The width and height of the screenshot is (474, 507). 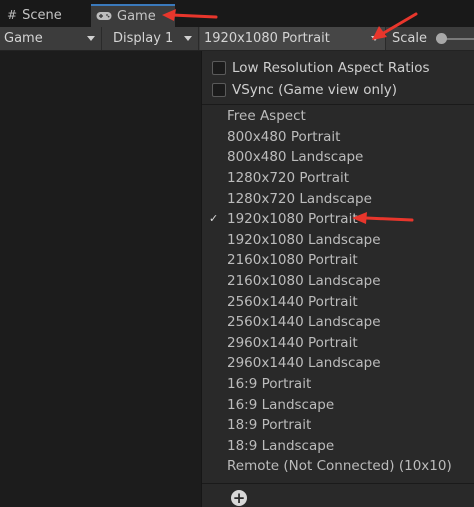 What do you see at coordinates (288, 178) in the screenshot?
I see `menu-item-label: 1280x720 Portrait` at bounding box center [288, 178].